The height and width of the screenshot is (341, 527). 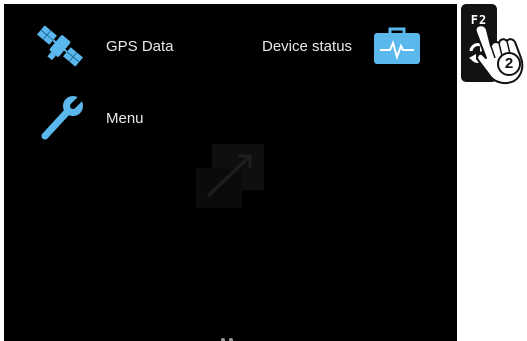 What do you see at coordinates (397, 45) in the screenshot?
I see `medical-case-icon` at bounding box center [397, 45].